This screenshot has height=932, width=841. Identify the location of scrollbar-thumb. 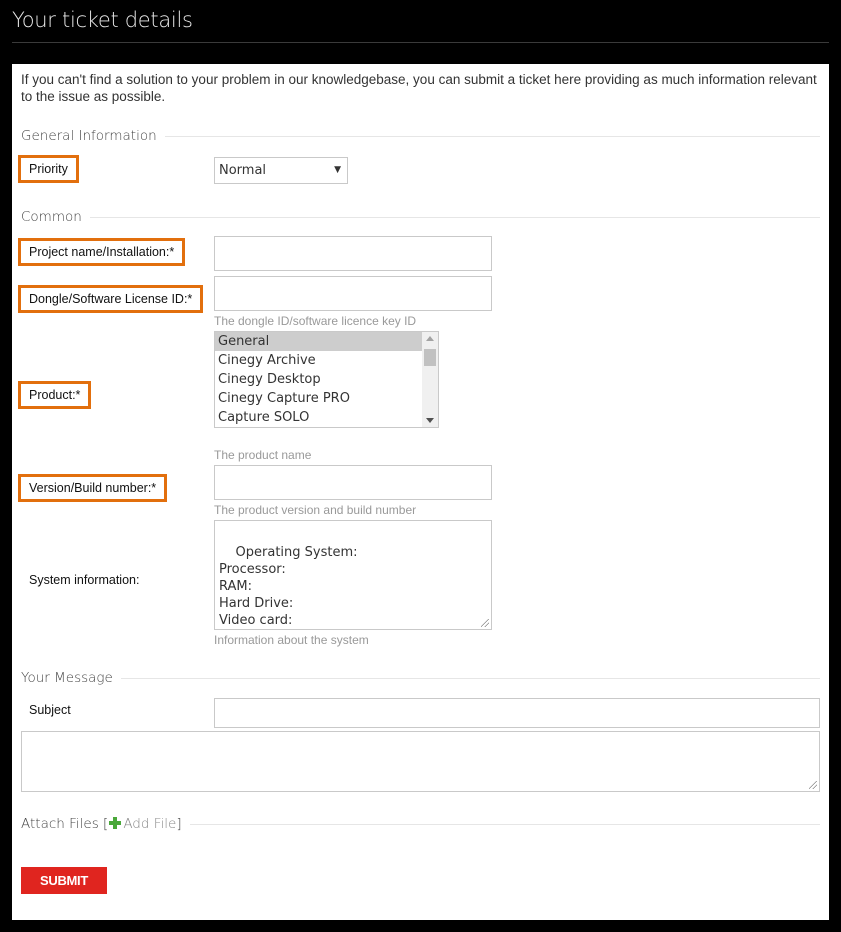
(430, 357).